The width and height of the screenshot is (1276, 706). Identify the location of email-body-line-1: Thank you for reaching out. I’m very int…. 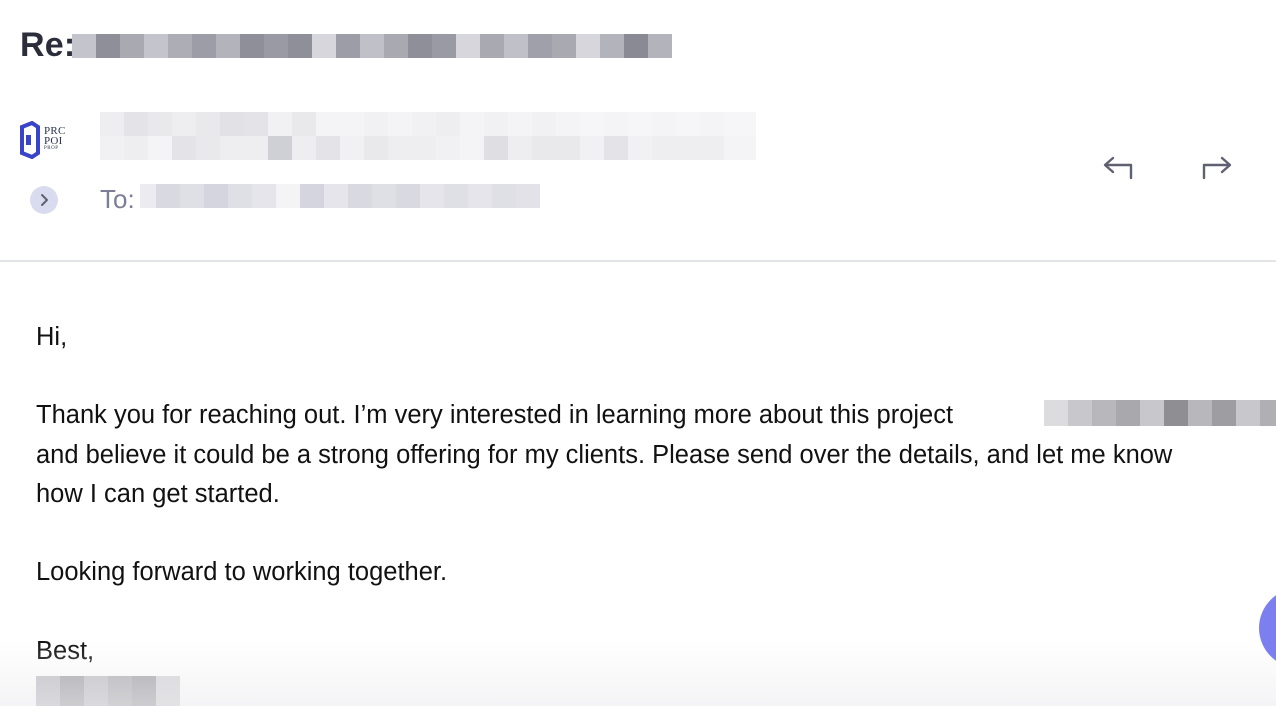
(495, 415).